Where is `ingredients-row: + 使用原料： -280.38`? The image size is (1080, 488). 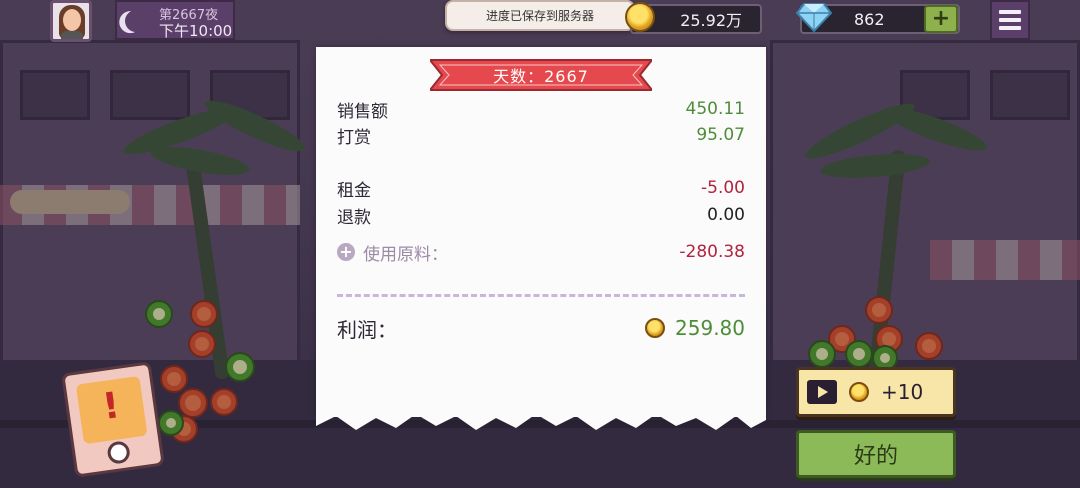 ingredients-row: + 使用原料： -280.38 is located at coordinates (541, 252).